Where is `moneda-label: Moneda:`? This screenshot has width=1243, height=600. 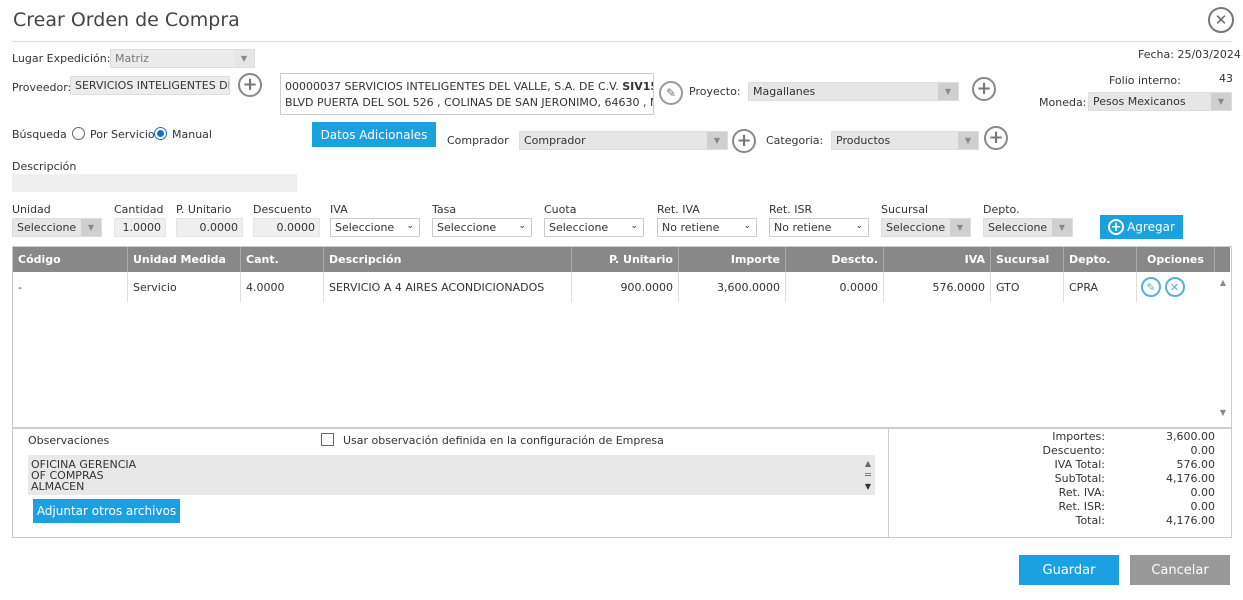
moneda-label: Moneda: is located at coordinates (1063, 102).